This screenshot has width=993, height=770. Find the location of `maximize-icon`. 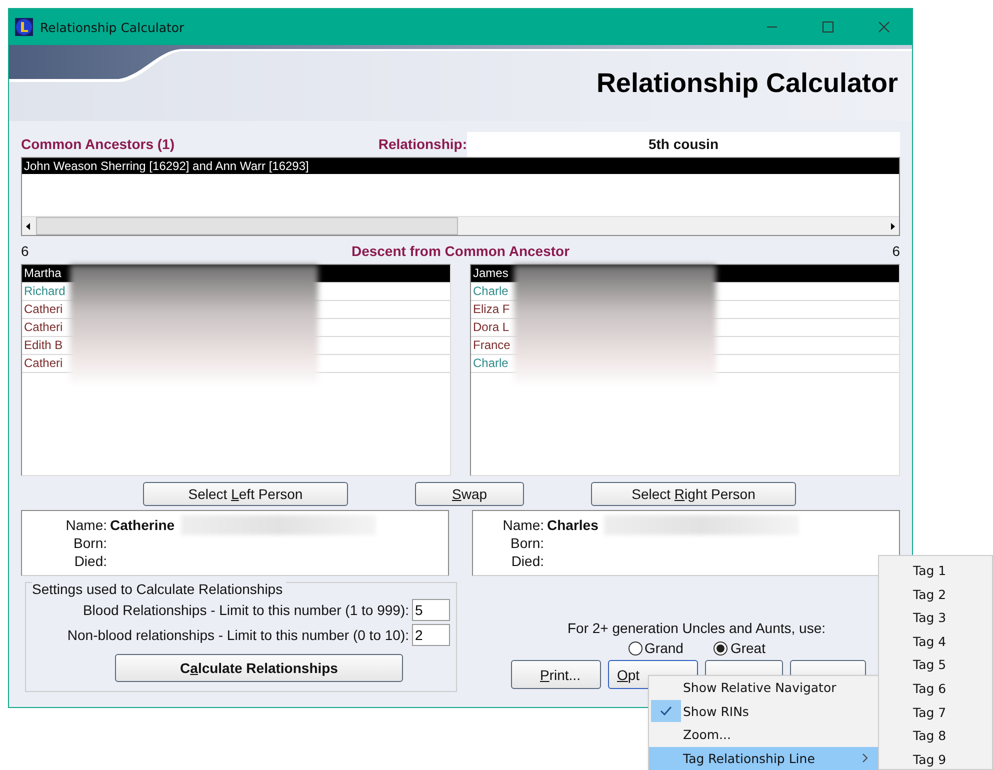

maximize-icon is located at coordinates (828, 27).